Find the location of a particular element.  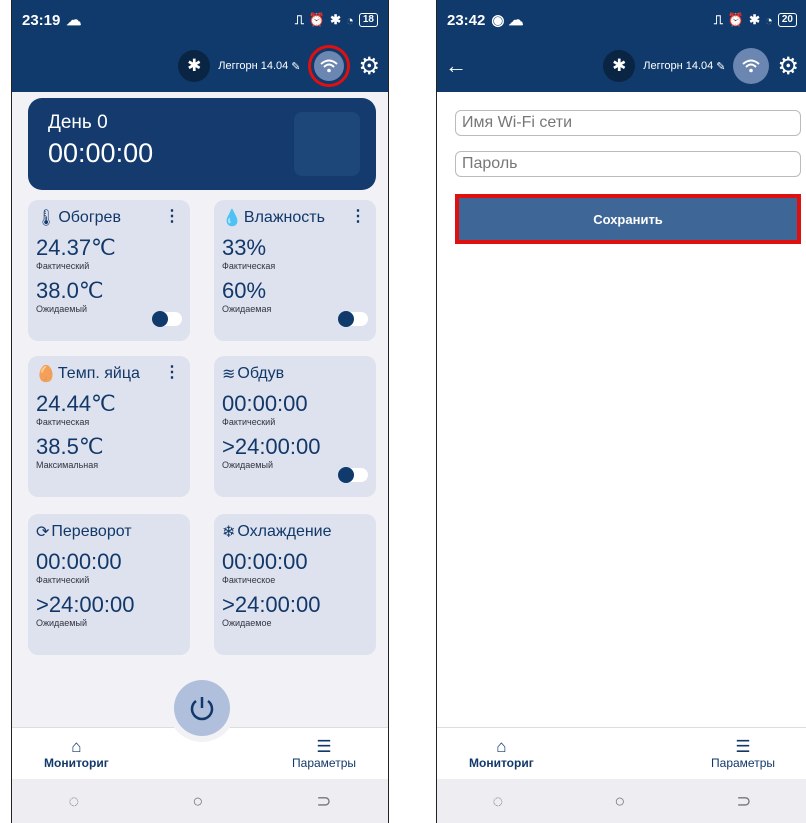

card-title: Охлаждение is located at coordinates (284, 531).